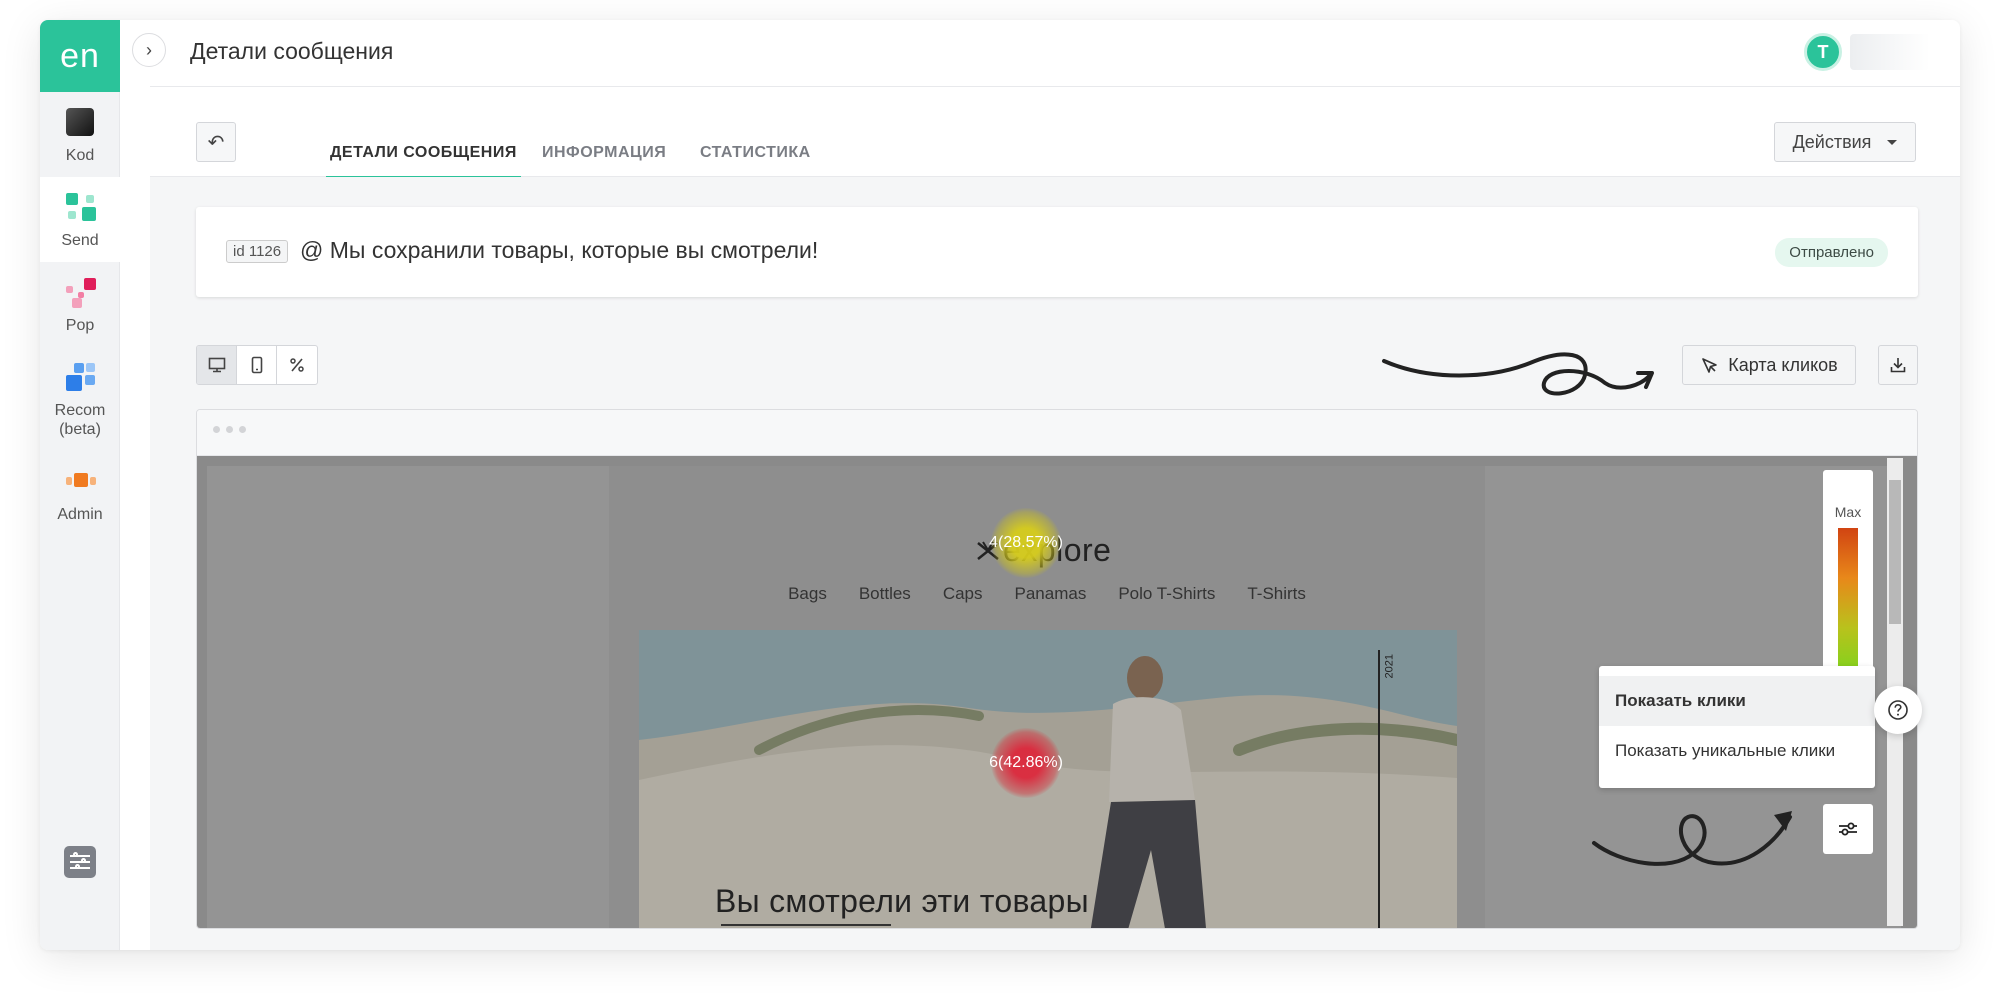  I want to click on heatmap-filter-button, so click(1848, 829).